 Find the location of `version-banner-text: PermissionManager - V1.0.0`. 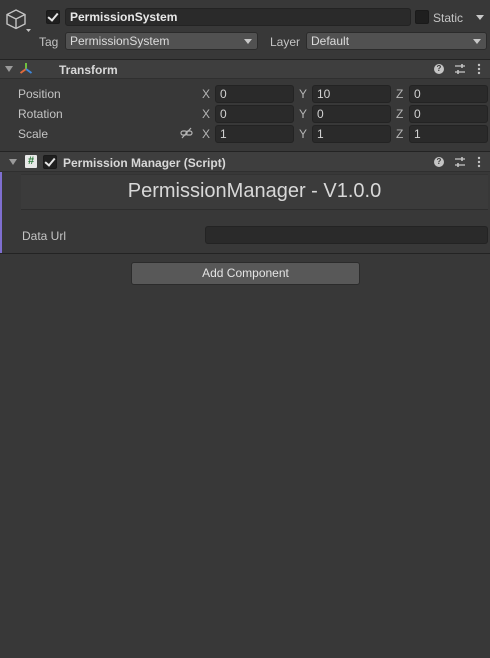

version-banner-text: PermissionManager - V1.0.0 is located at coordinates (254, 191).